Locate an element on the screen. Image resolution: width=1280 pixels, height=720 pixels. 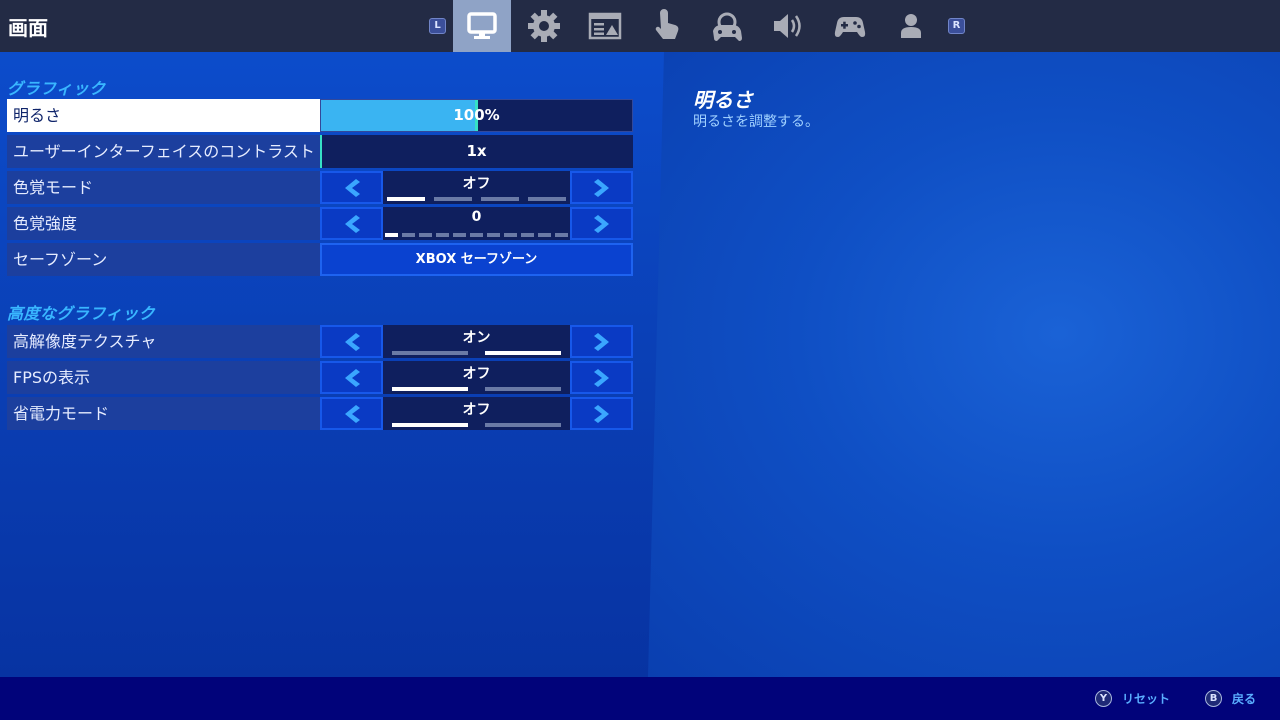
slider-value: 100% is located at coordinates (476, 115).